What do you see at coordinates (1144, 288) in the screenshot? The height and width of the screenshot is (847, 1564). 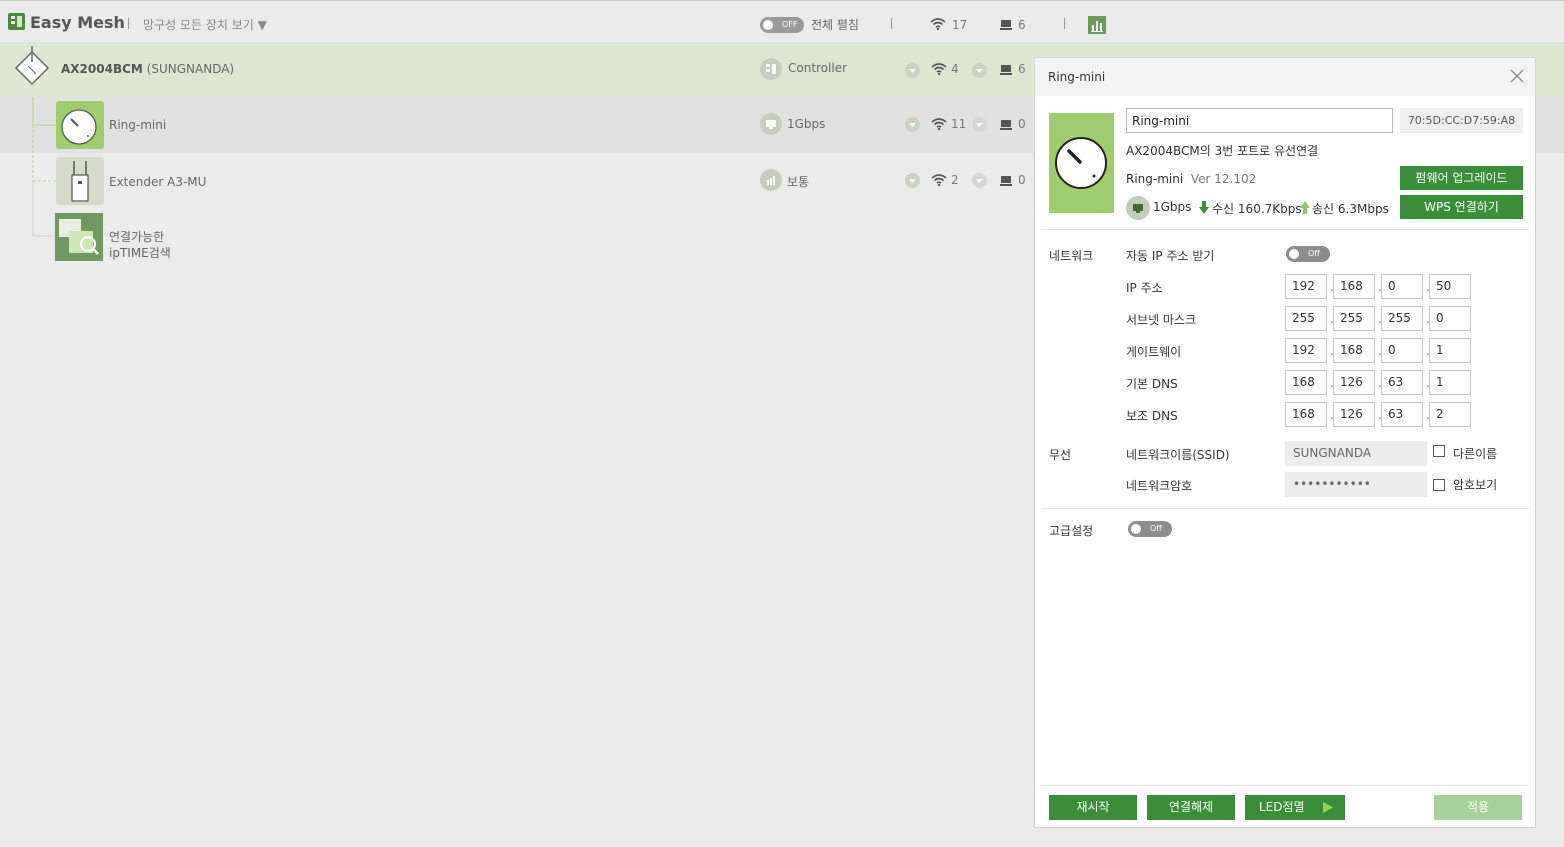 I see `ip-address-label: IP 주소` at bounding box center [1144, 288].